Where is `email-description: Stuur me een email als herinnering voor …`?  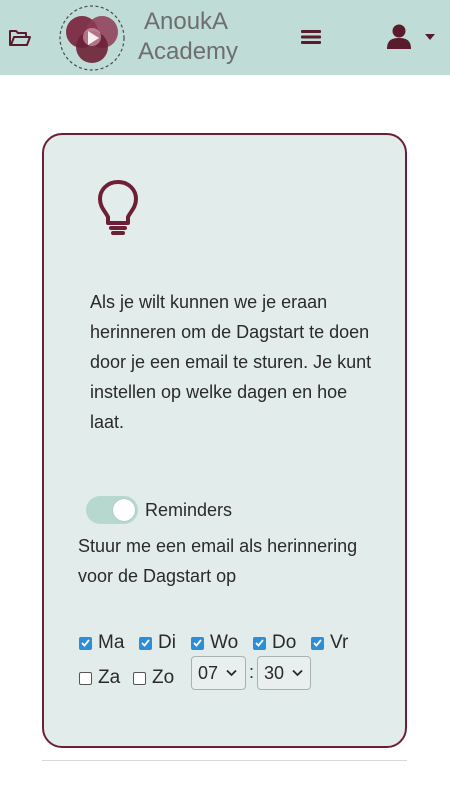
email-description: Stuur me een email als herinnering voor … is located at coordinates (218, 561).